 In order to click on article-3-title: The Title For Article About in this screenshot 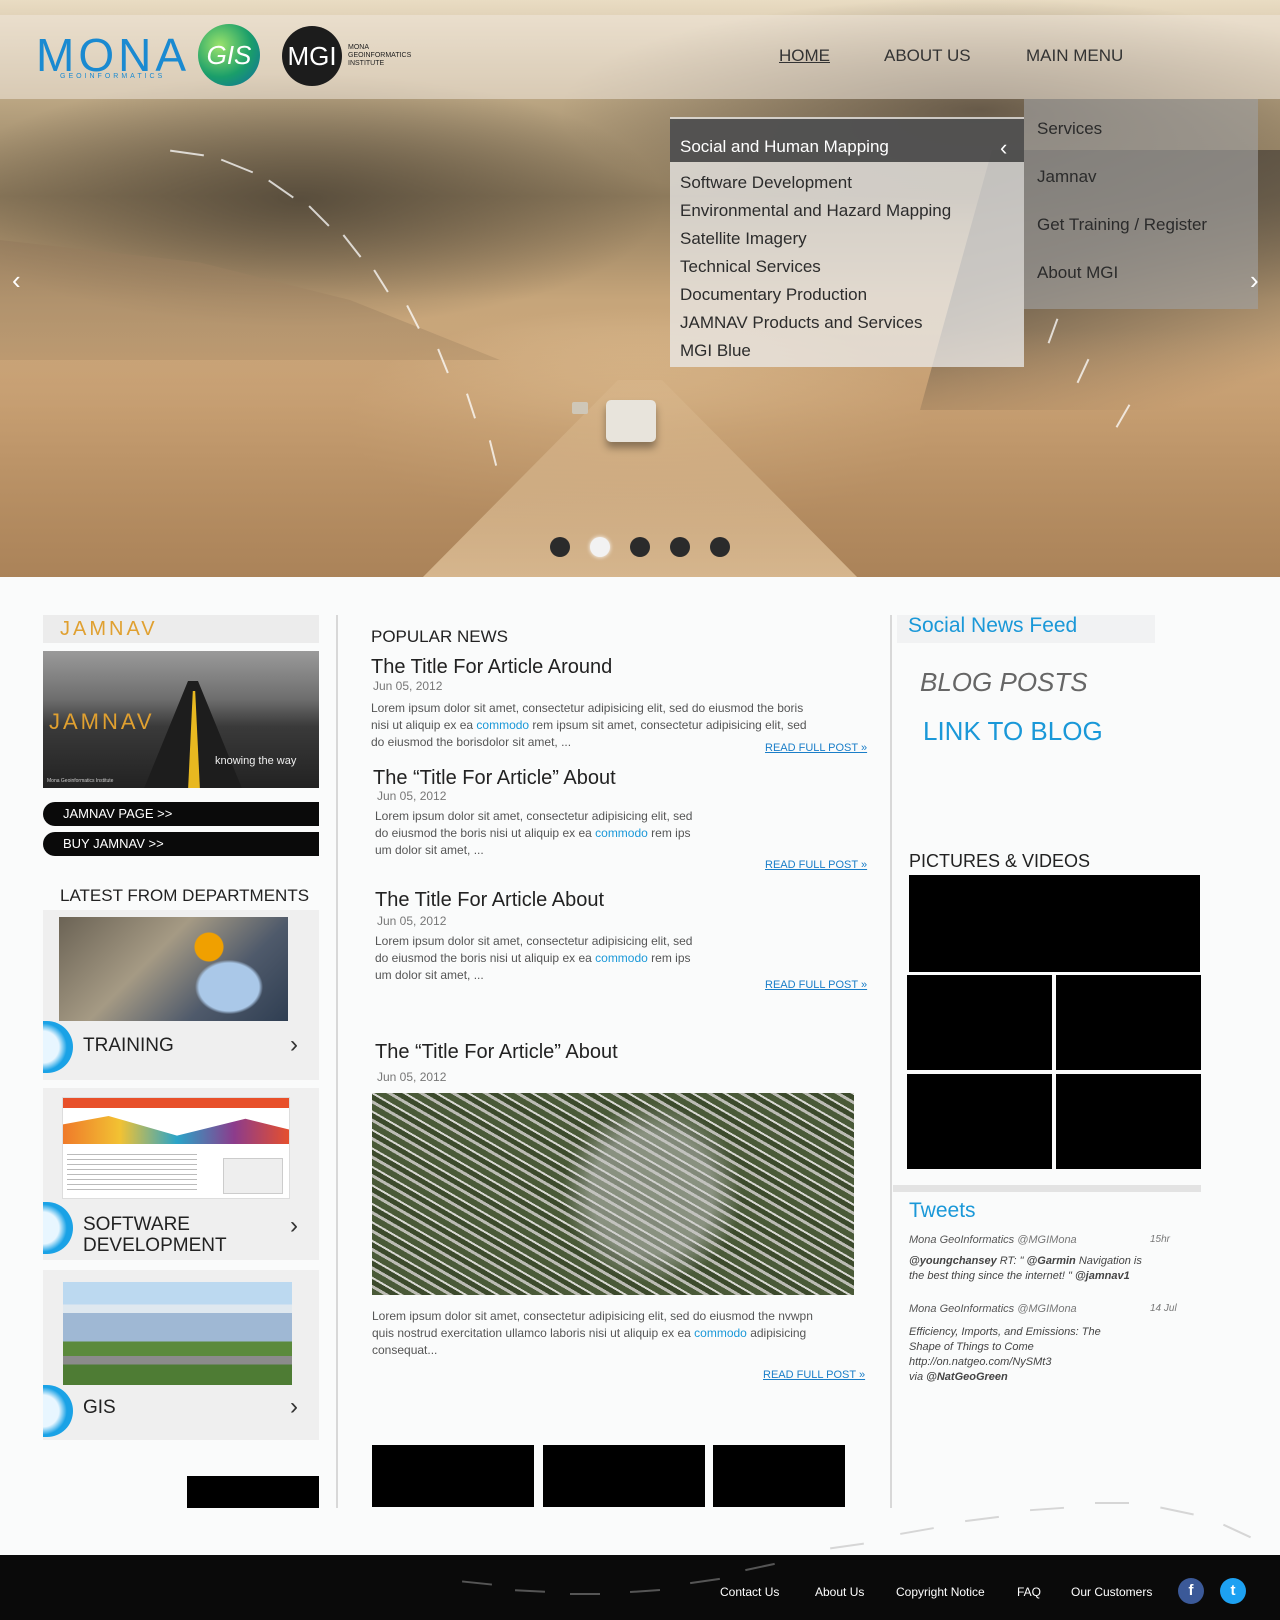, I will do `click(489, 900)`.